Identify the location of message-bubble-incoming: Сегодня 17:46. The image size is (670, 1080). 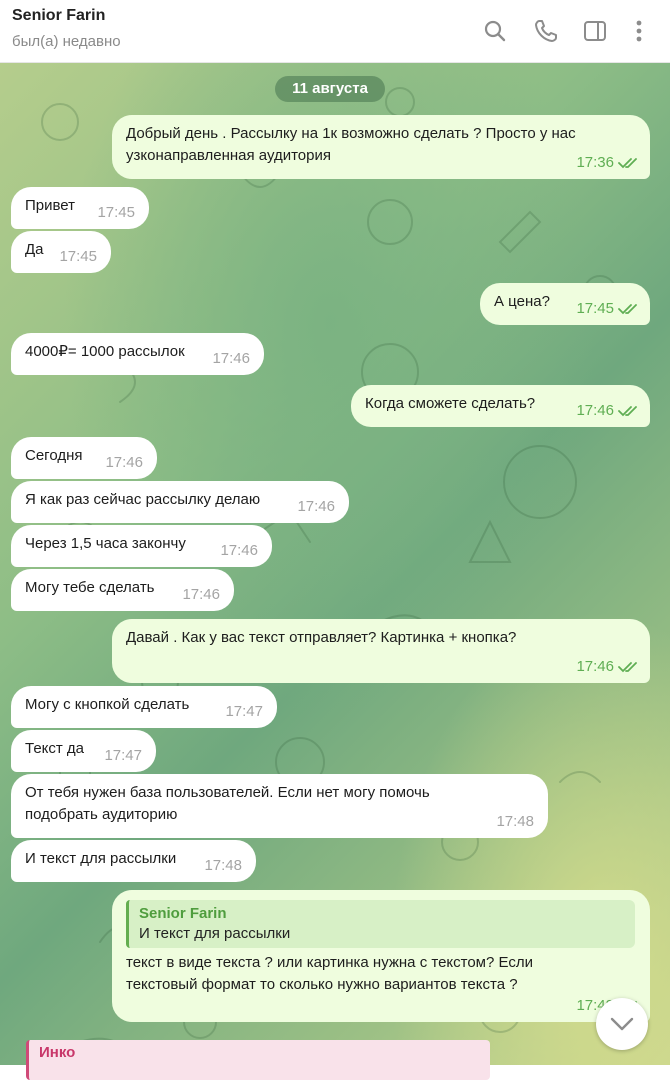
(84, 458).